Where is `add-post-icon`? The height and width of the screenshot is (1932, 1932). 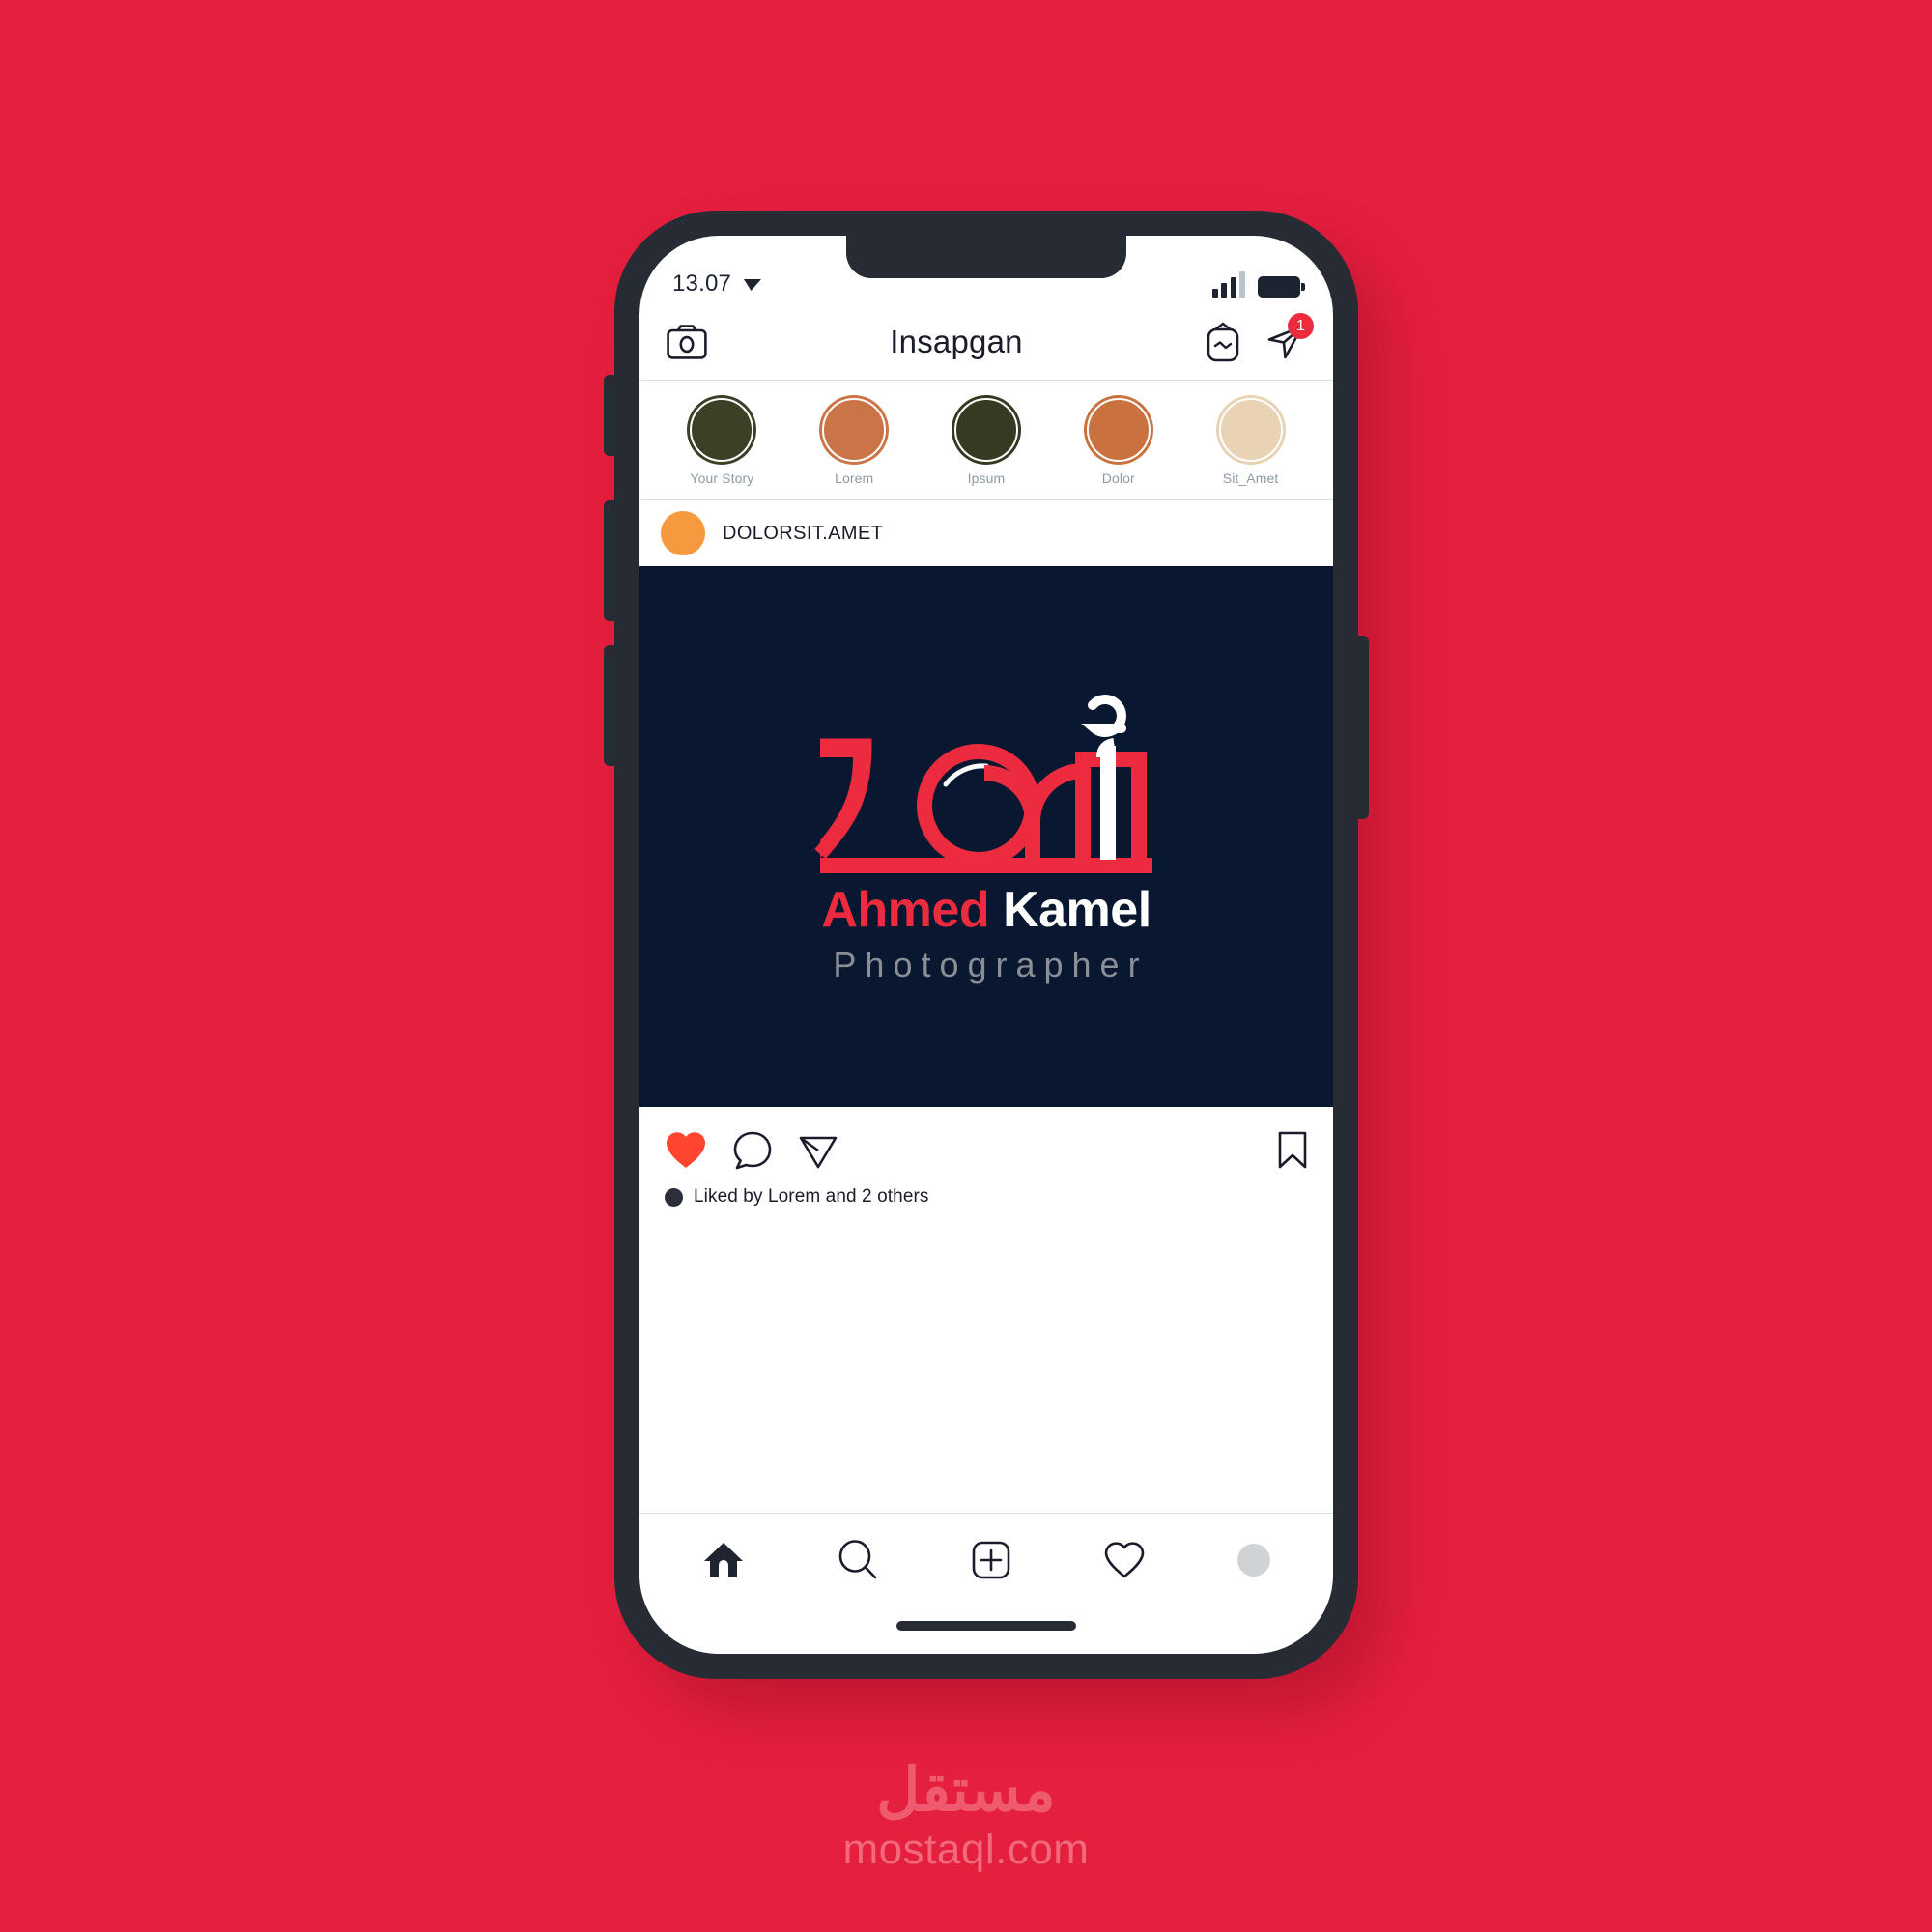 add-post-icon is located at coordinates (991, 1560).